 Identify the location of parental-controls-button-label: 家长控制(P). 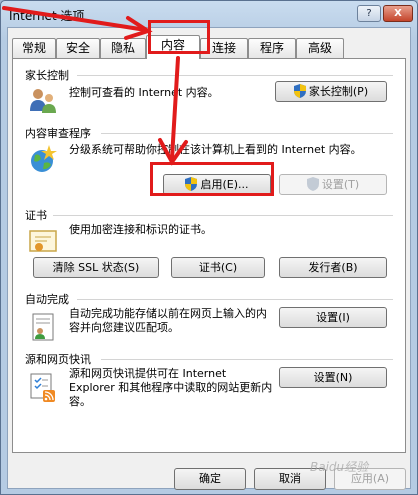
(338, 91).